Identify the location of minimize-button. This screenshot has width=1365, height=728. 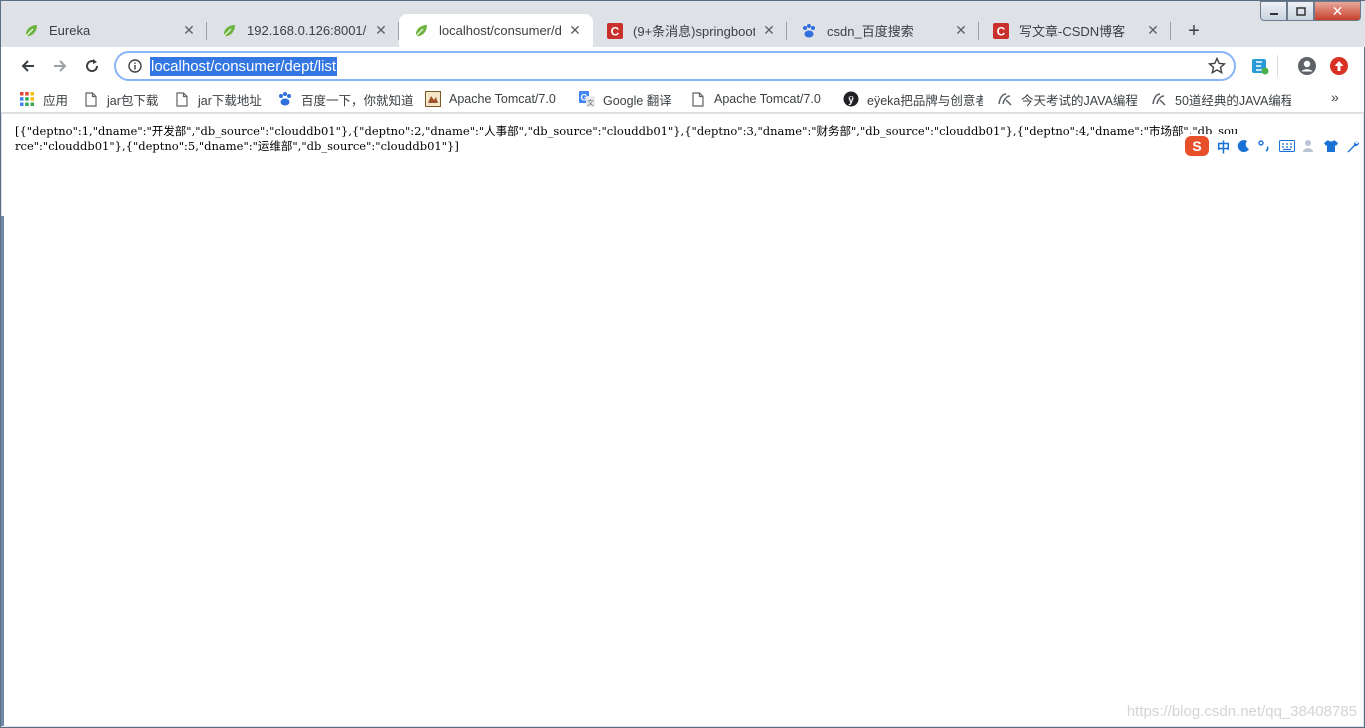
(1273, 11).